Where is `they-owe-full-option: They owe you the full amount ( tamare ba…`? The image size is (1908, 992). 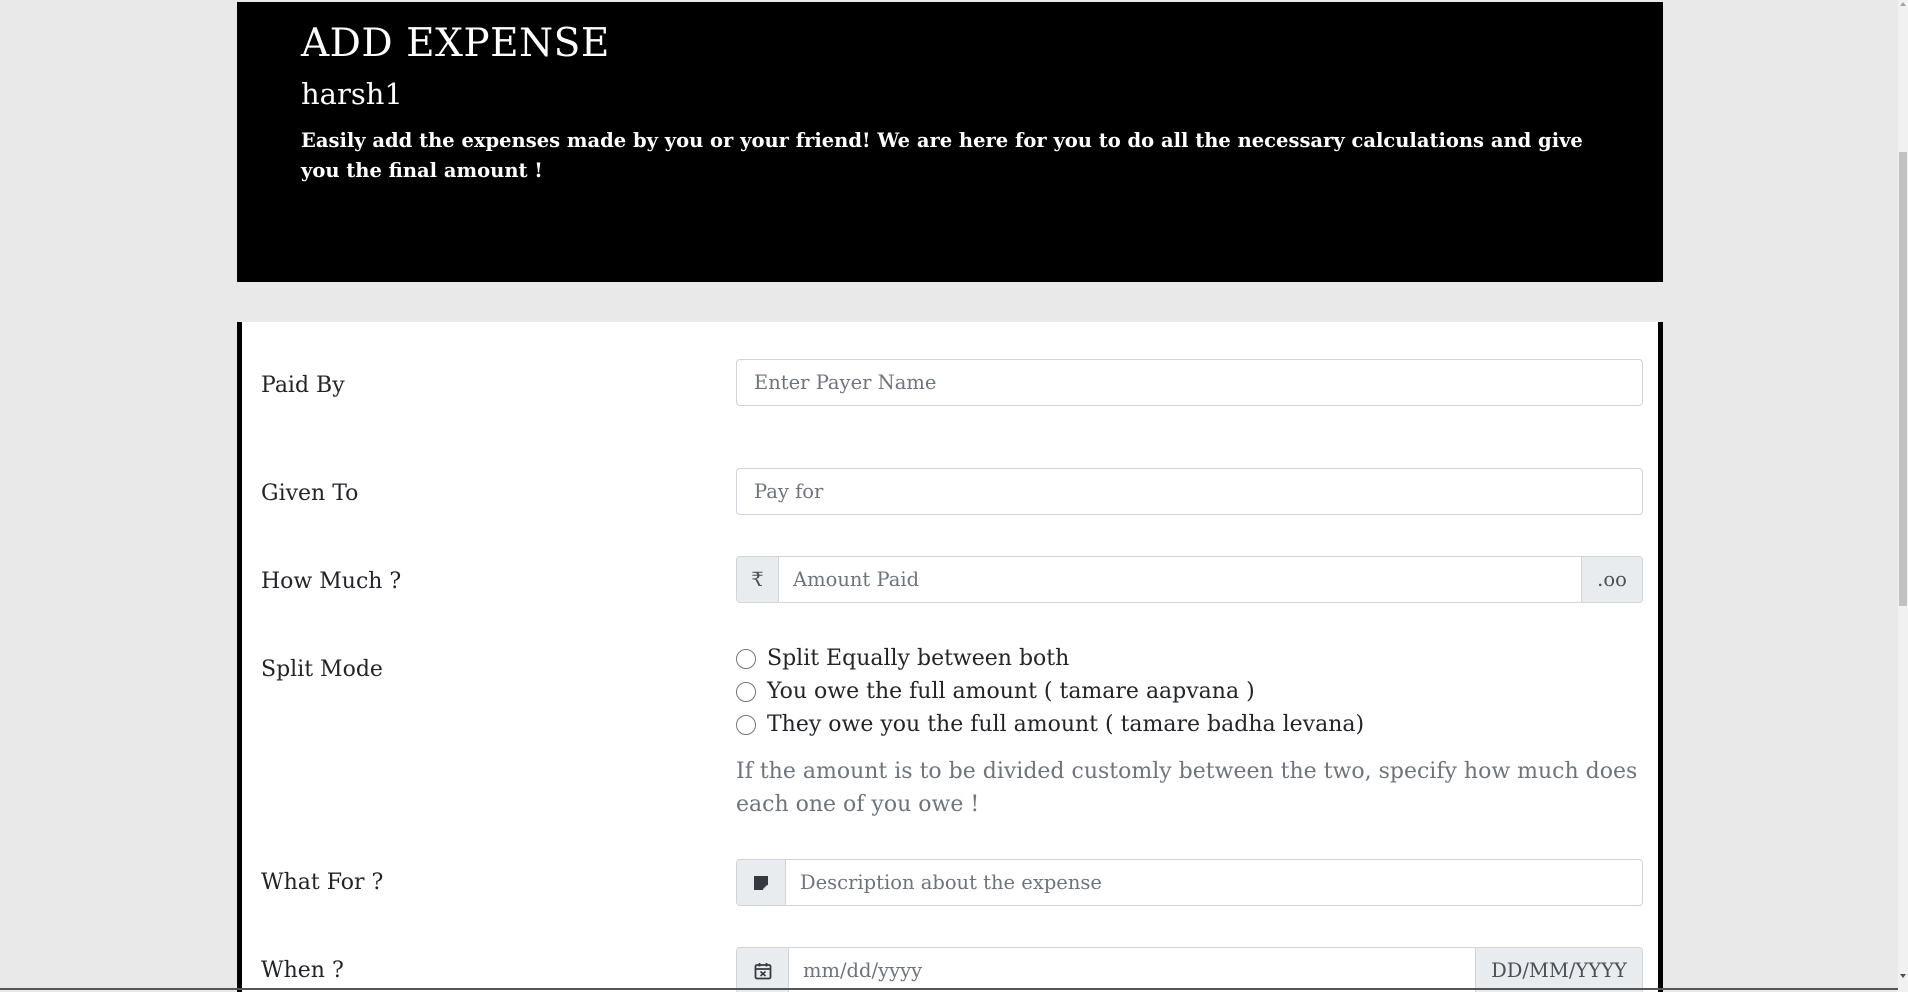
they-owe-full-option: They owe you the full amount ( tamare ba… is located at coordinates (1050, 725).